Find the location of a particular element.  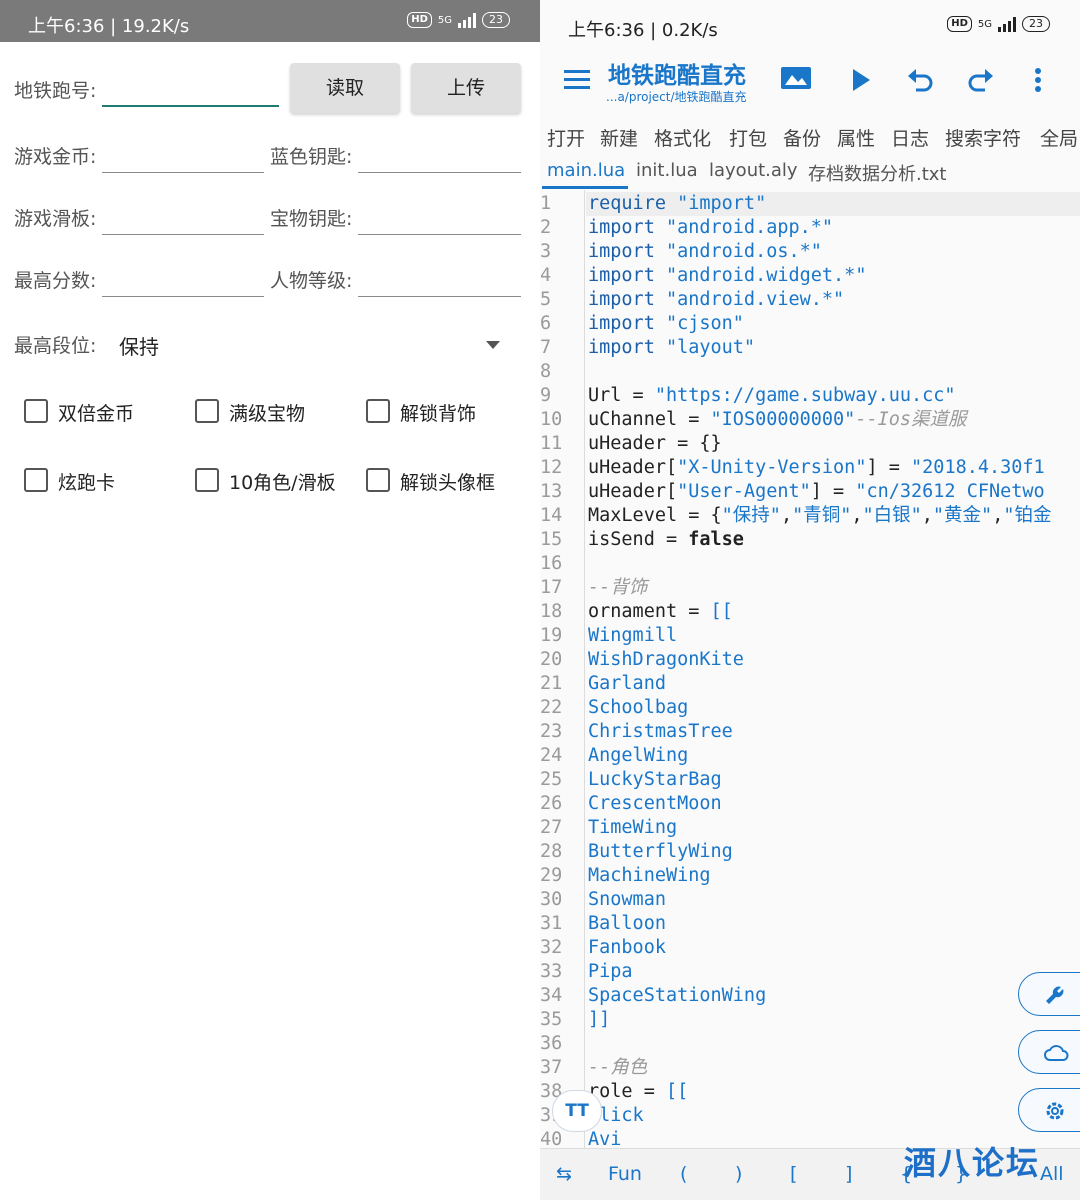

blue-keys-input is located at coordinates (439, 172).